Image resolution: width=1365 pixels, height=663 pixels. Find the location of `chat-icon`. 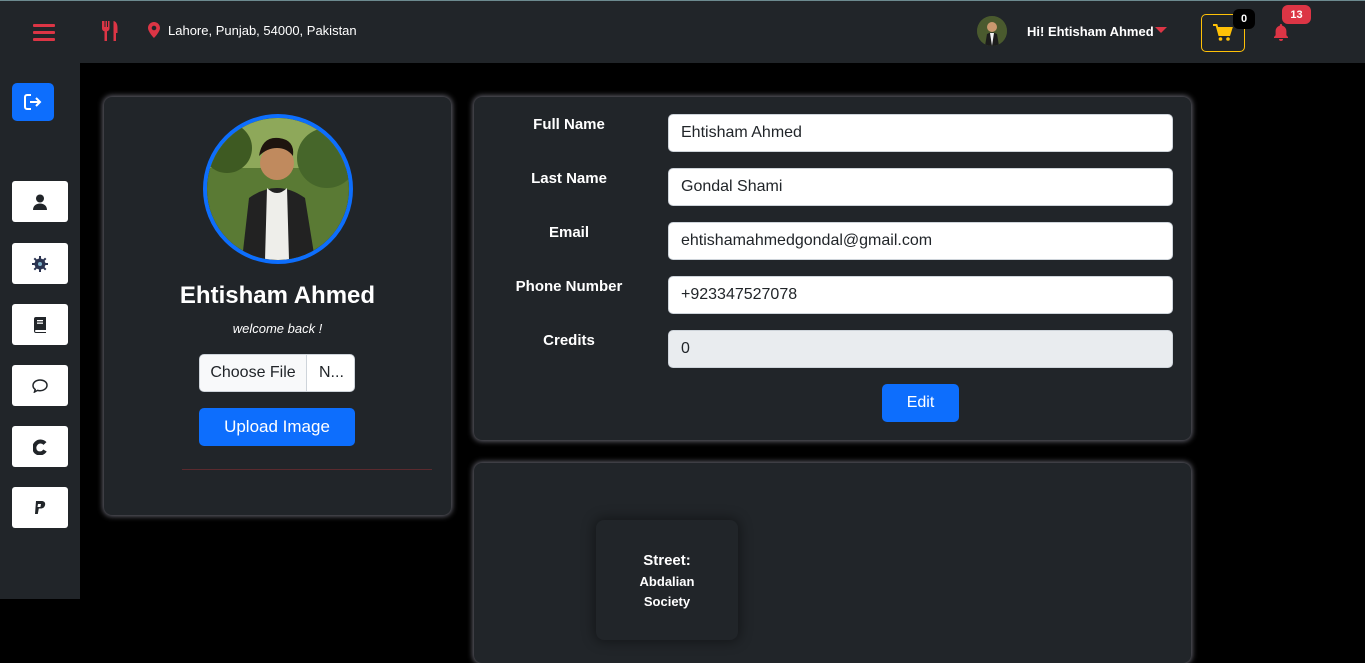

chat-icon is located at coordinates (40, 385).